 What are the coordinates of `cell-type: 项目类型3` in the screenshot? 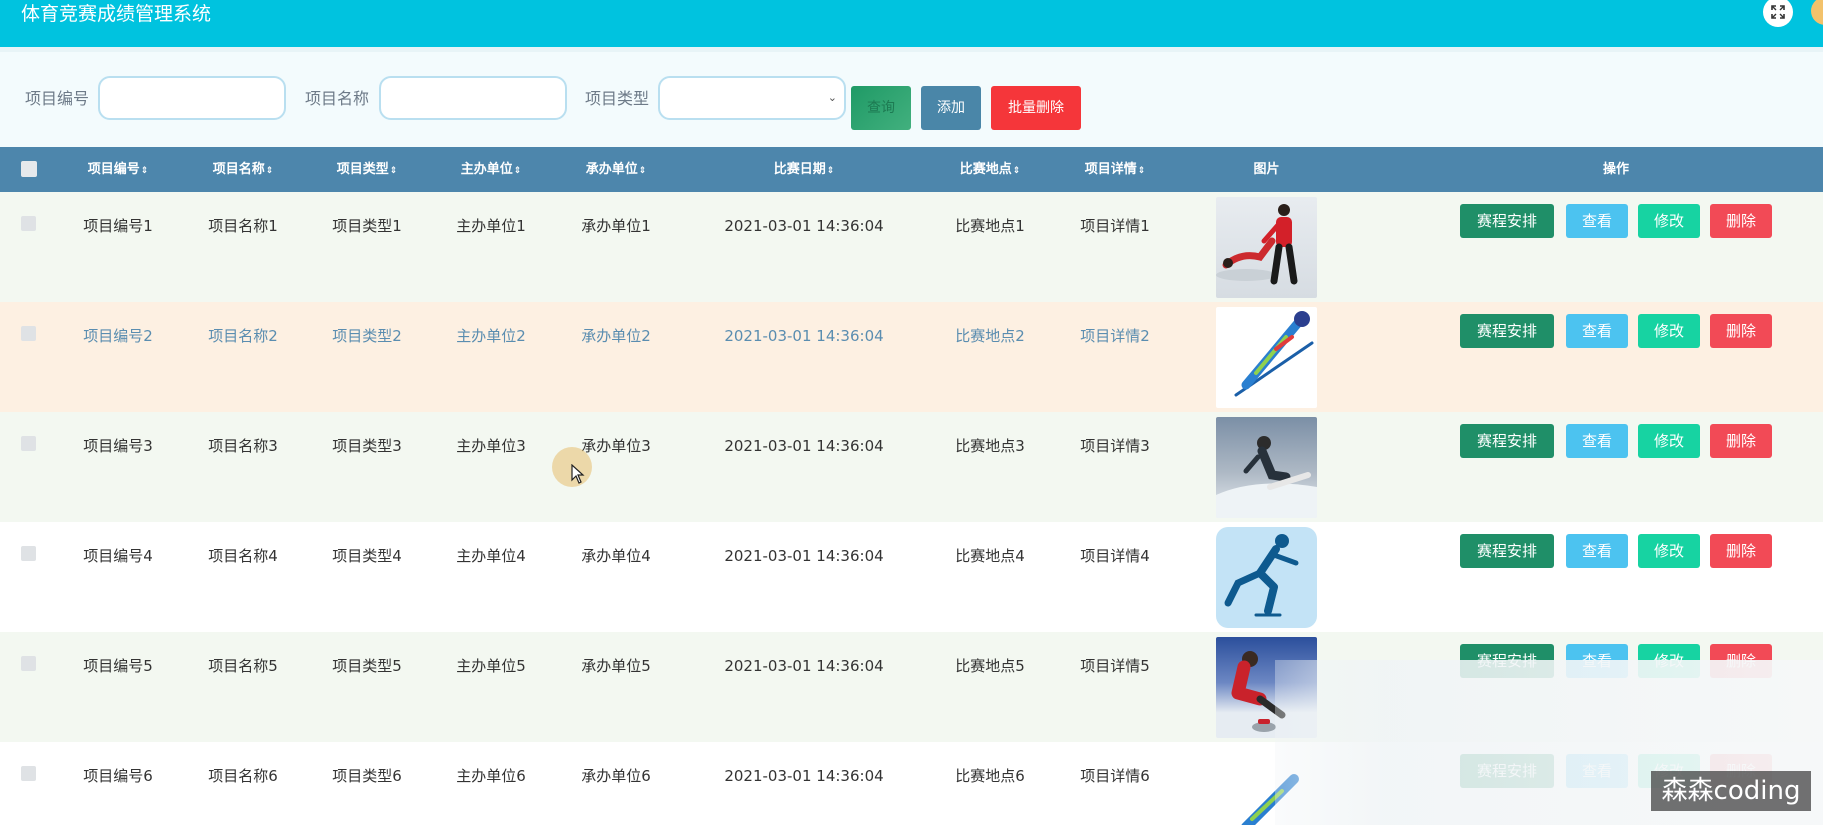 It's located at (367, 446).